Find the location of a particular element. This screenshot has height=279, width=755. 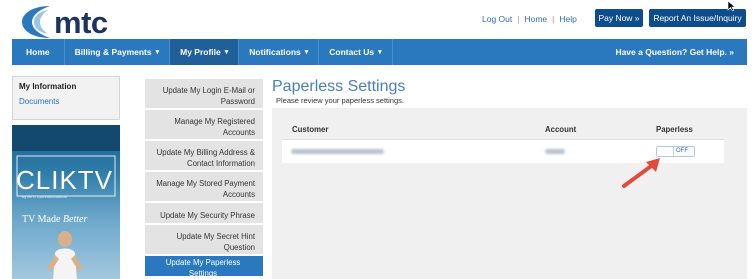

tagline-emphasis: Better is located at coordinates (75, 219).